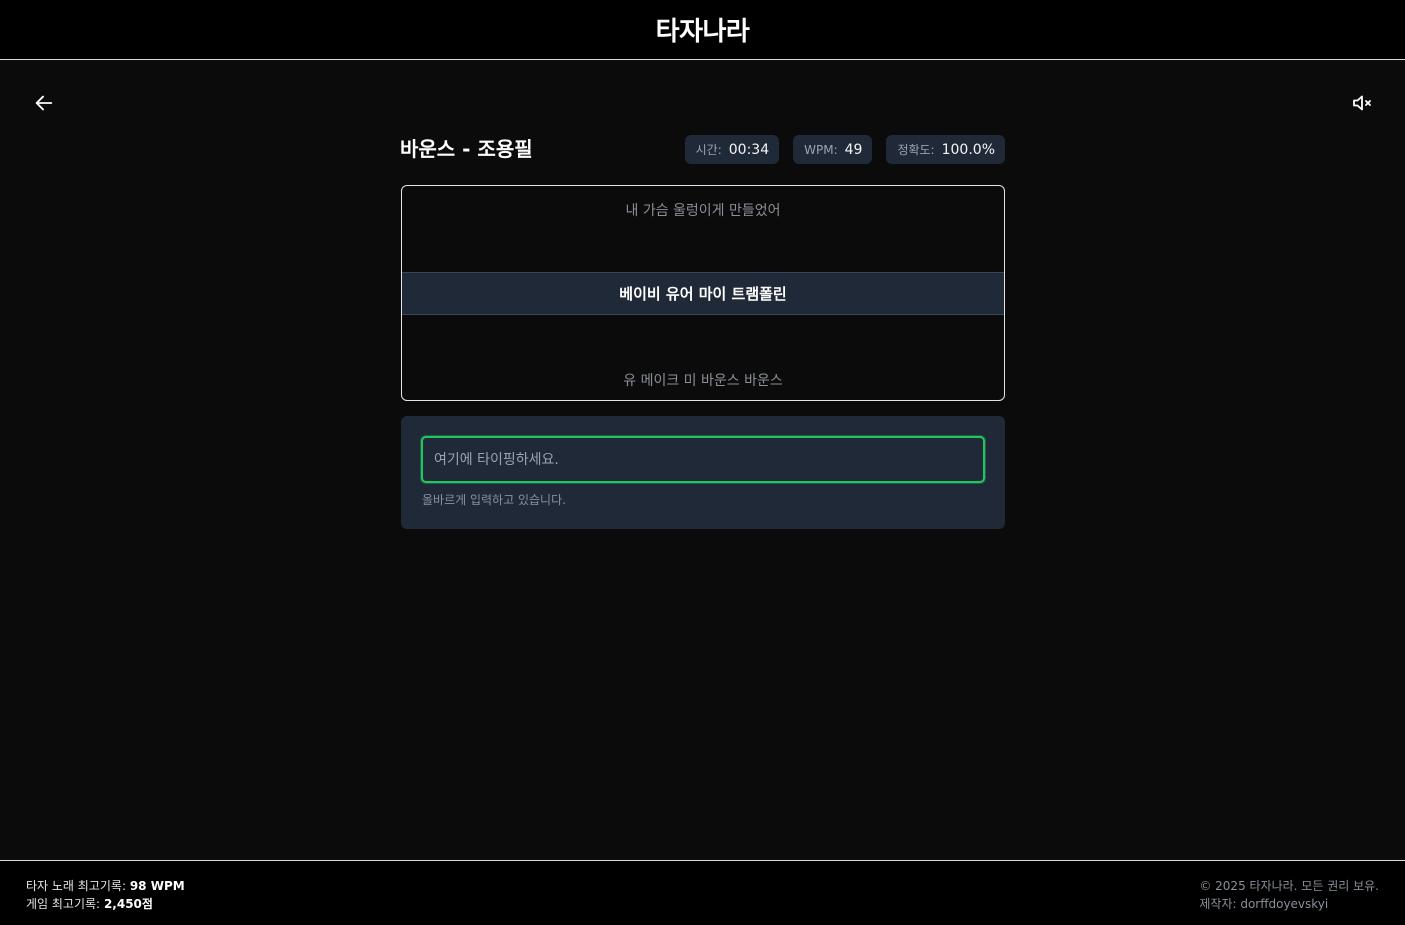 Image resolution: width=1405 pixels, height=925 pixels. I want to click on time-stat: 시간: 00:34, so click(732, 149).